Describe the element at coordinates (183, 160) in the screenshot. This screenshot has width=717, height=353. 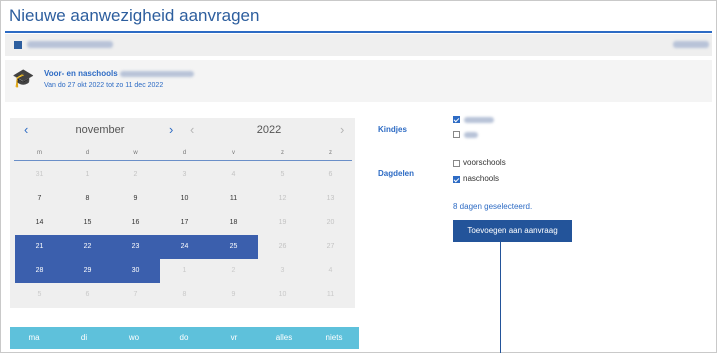
I see `weekday-divider` at that location.